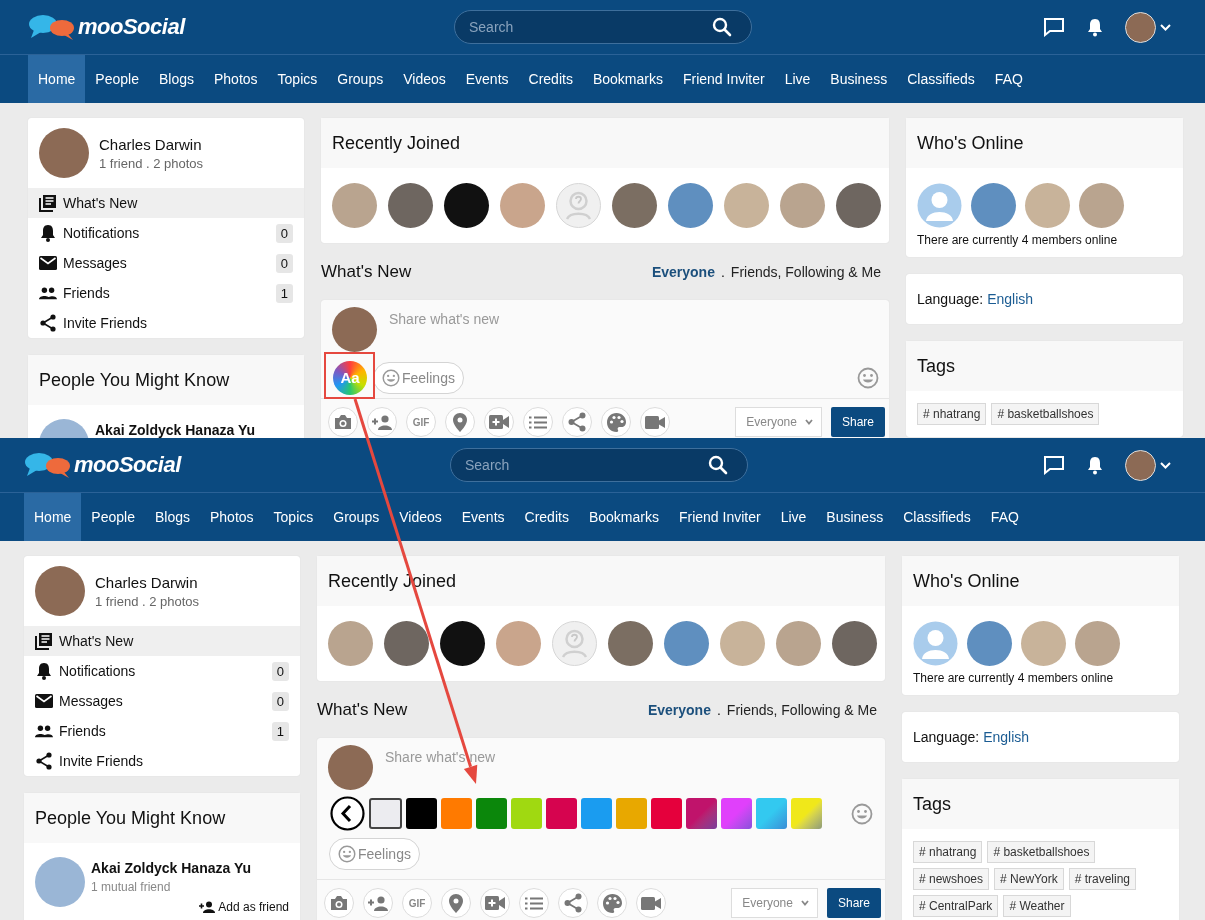 Image resolution: width=1205 pixels, height=920 pixels. Describe the element at coordinates (599, 465) in the screenshot. I see `search-field: Search` at that location.